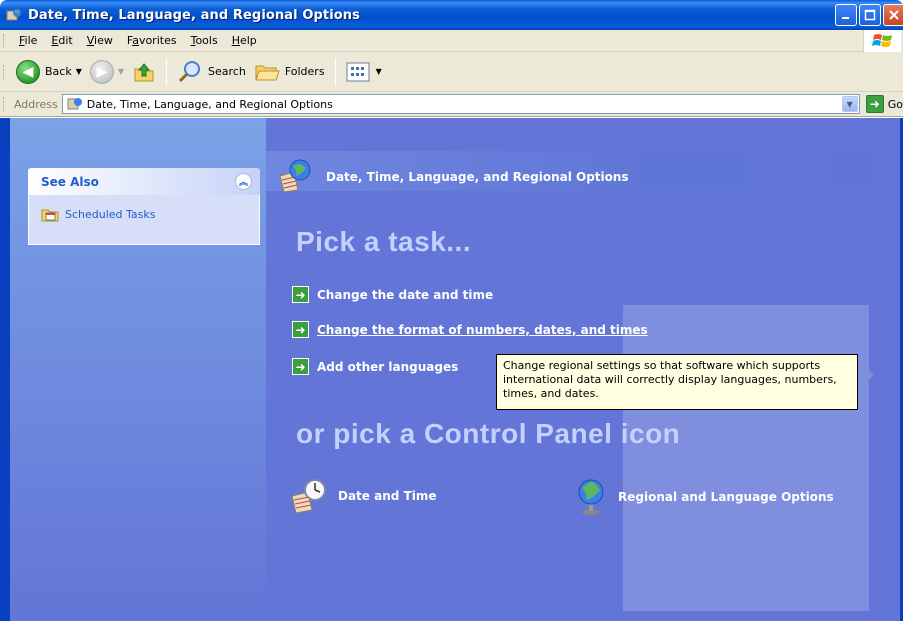  I want to click on task-add-languages: ➜ Add other languages, so click(375, 366).